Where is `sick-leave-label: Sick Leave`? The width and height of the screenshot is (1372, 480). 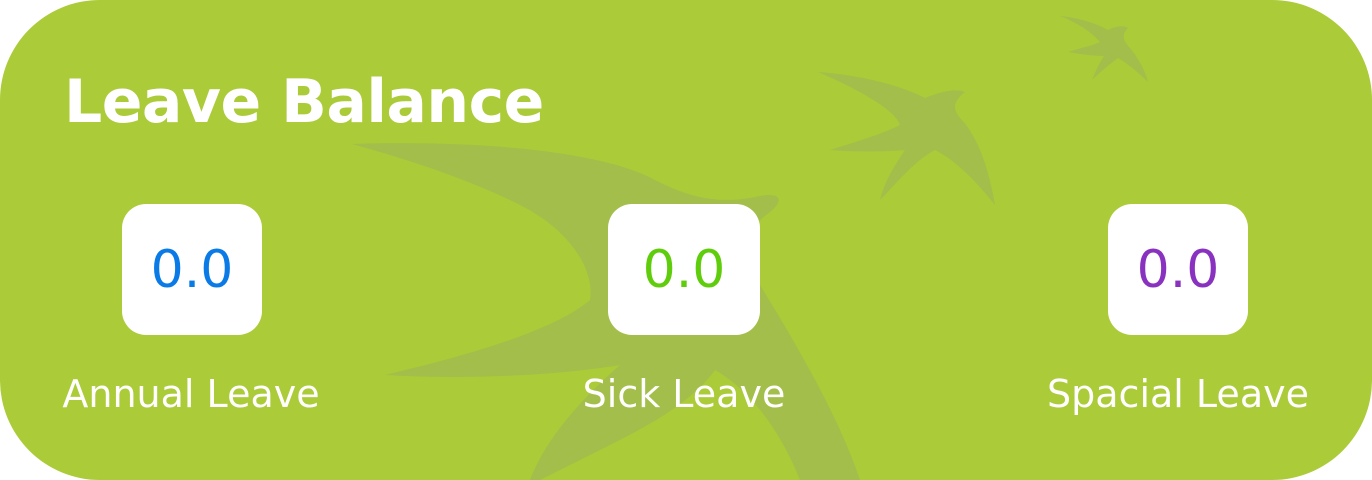
sick-leave-label: Sick Leave is located at coordinates (684, 394).